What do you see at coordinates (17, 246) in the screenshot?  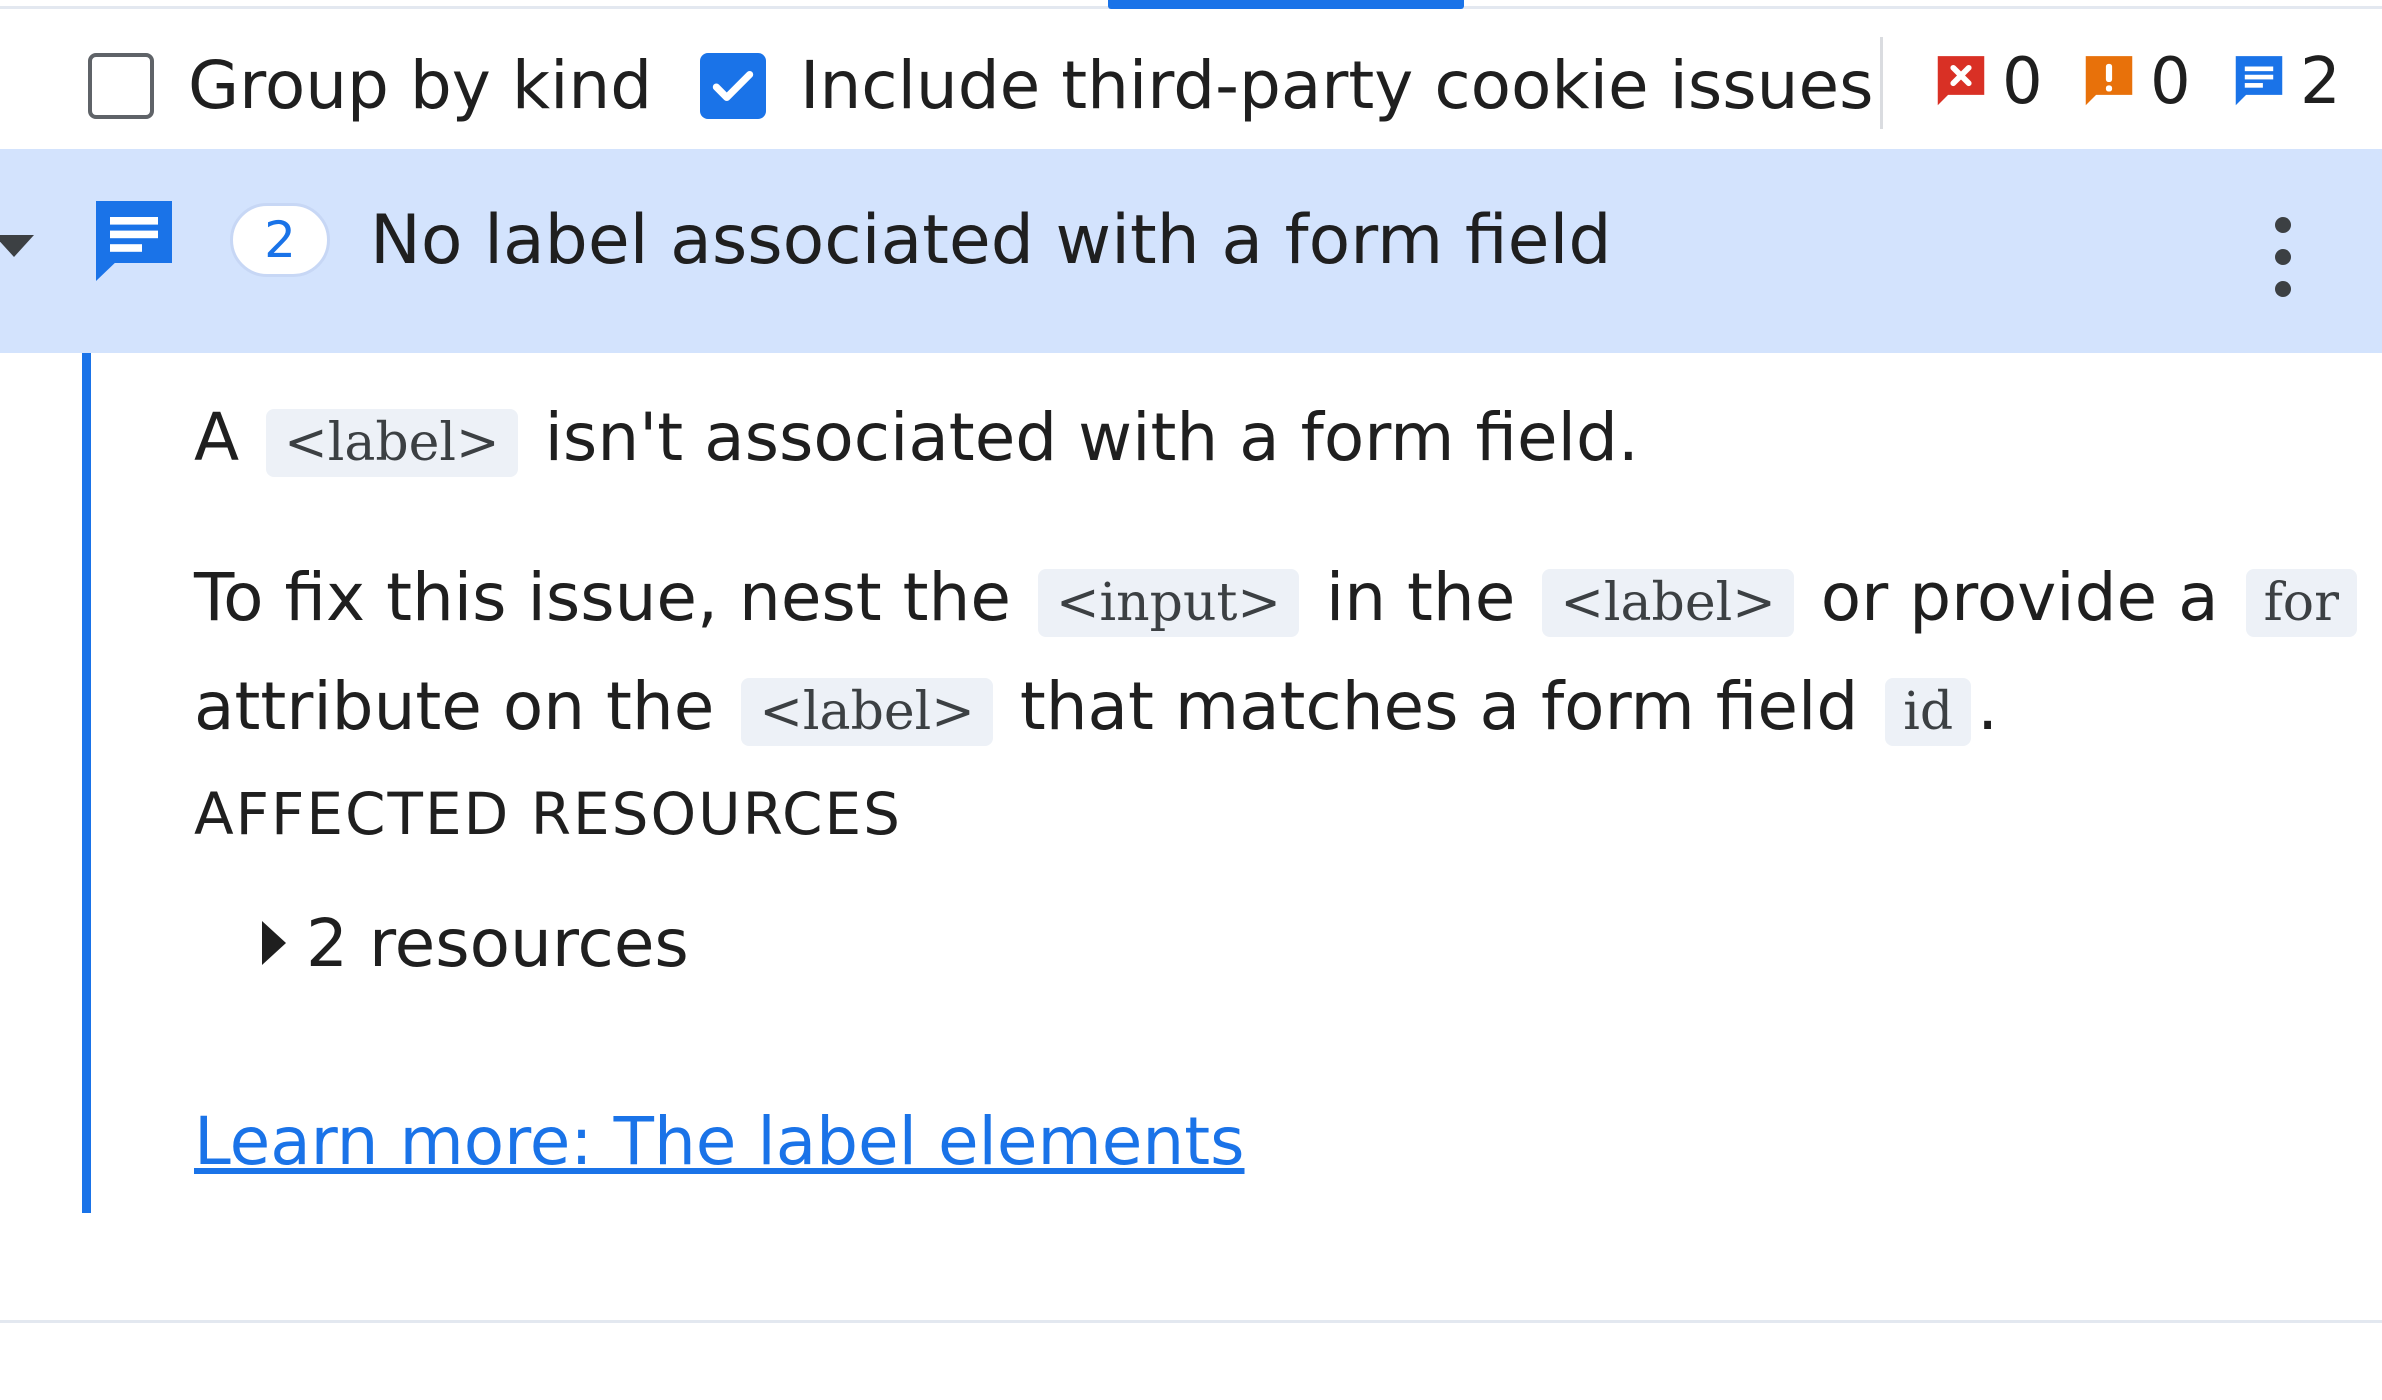 I see `expand-arrow-icon` at bounding box center [17, 246].